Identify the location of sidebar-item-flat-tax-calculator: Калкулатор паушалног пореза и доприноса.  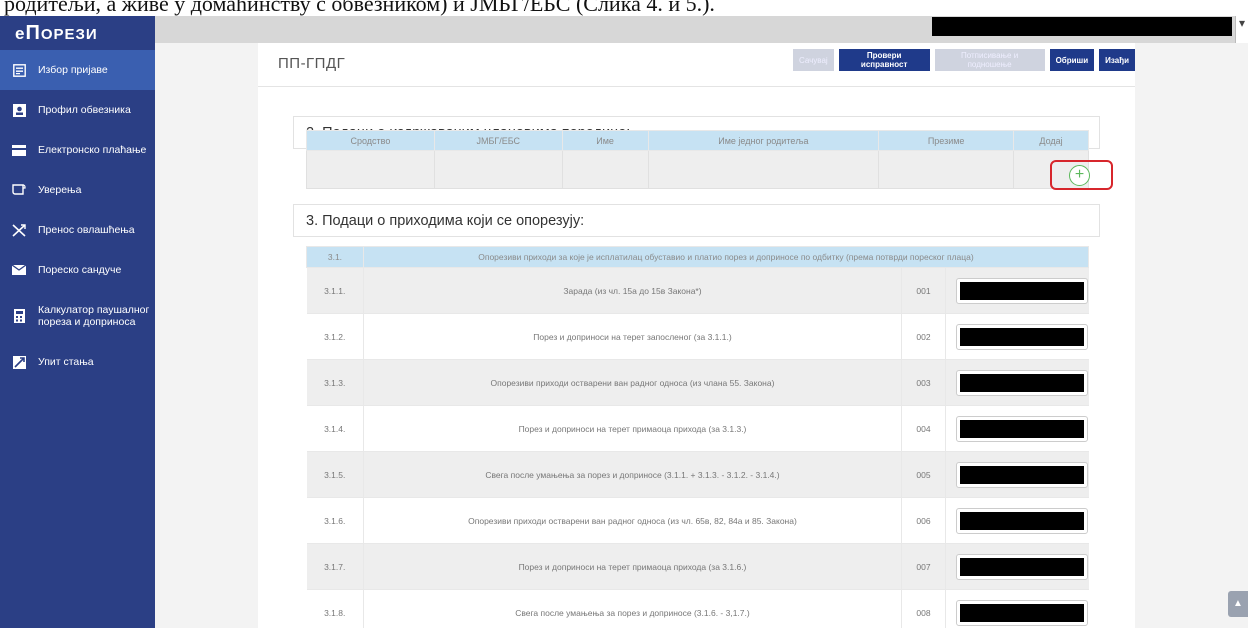
(77, 316).